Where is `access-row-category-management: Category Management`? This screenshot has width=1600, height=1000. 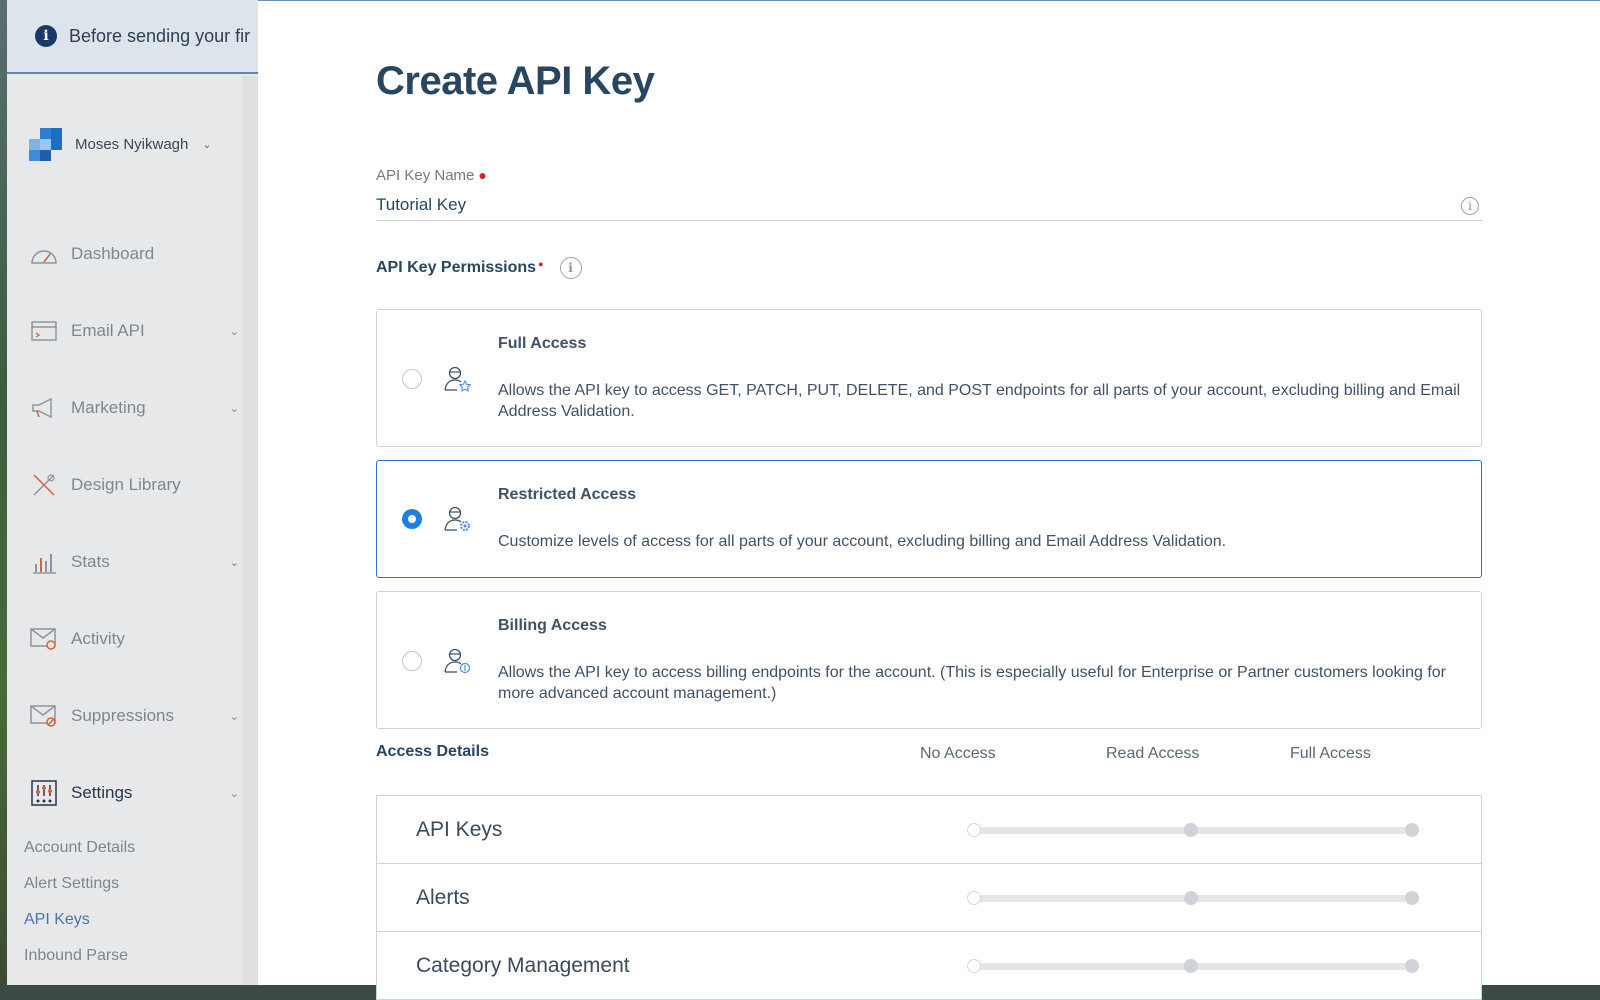
access-row-category-management: Category Management is located at coordinates (929, 965).